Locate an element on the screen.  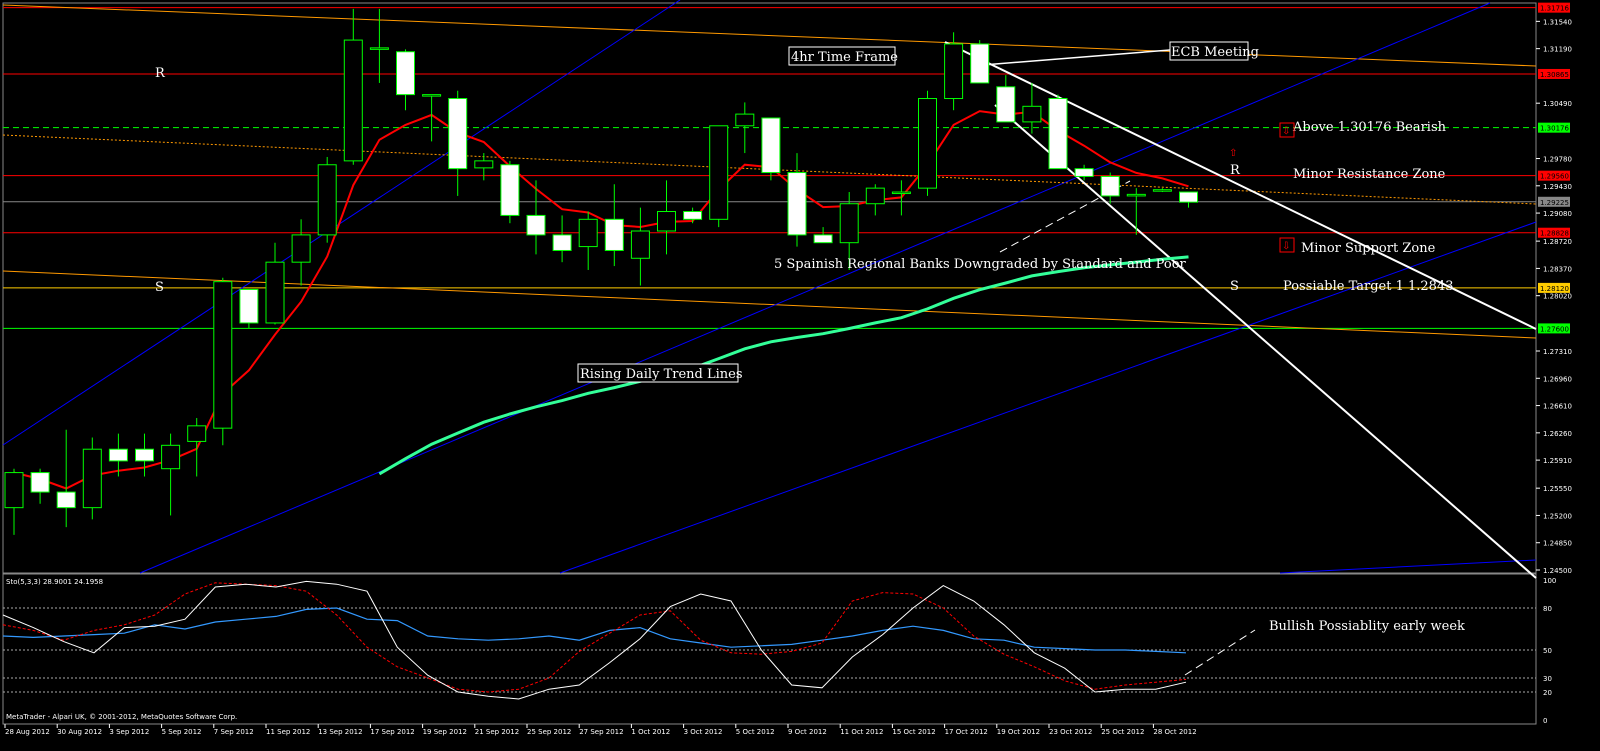
annotation-r-right: R is located at coordinates (1235, 170).